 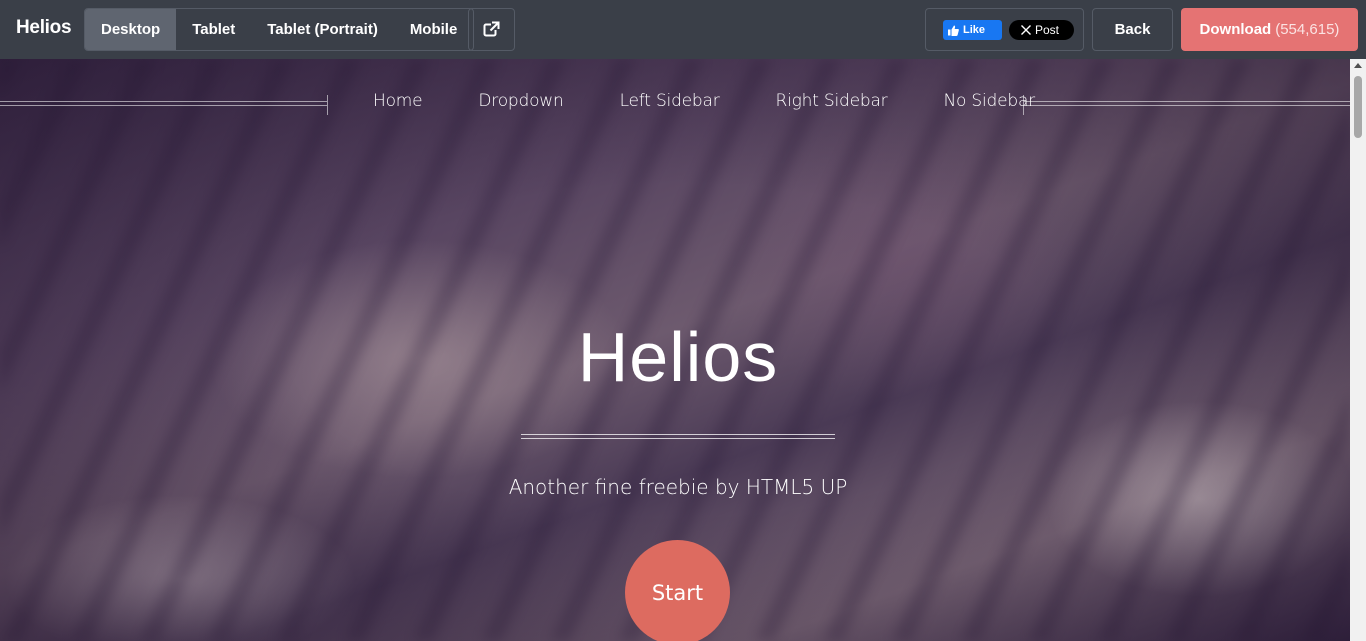 I want to click on download-label: Download, so click(x=1235, y=29).